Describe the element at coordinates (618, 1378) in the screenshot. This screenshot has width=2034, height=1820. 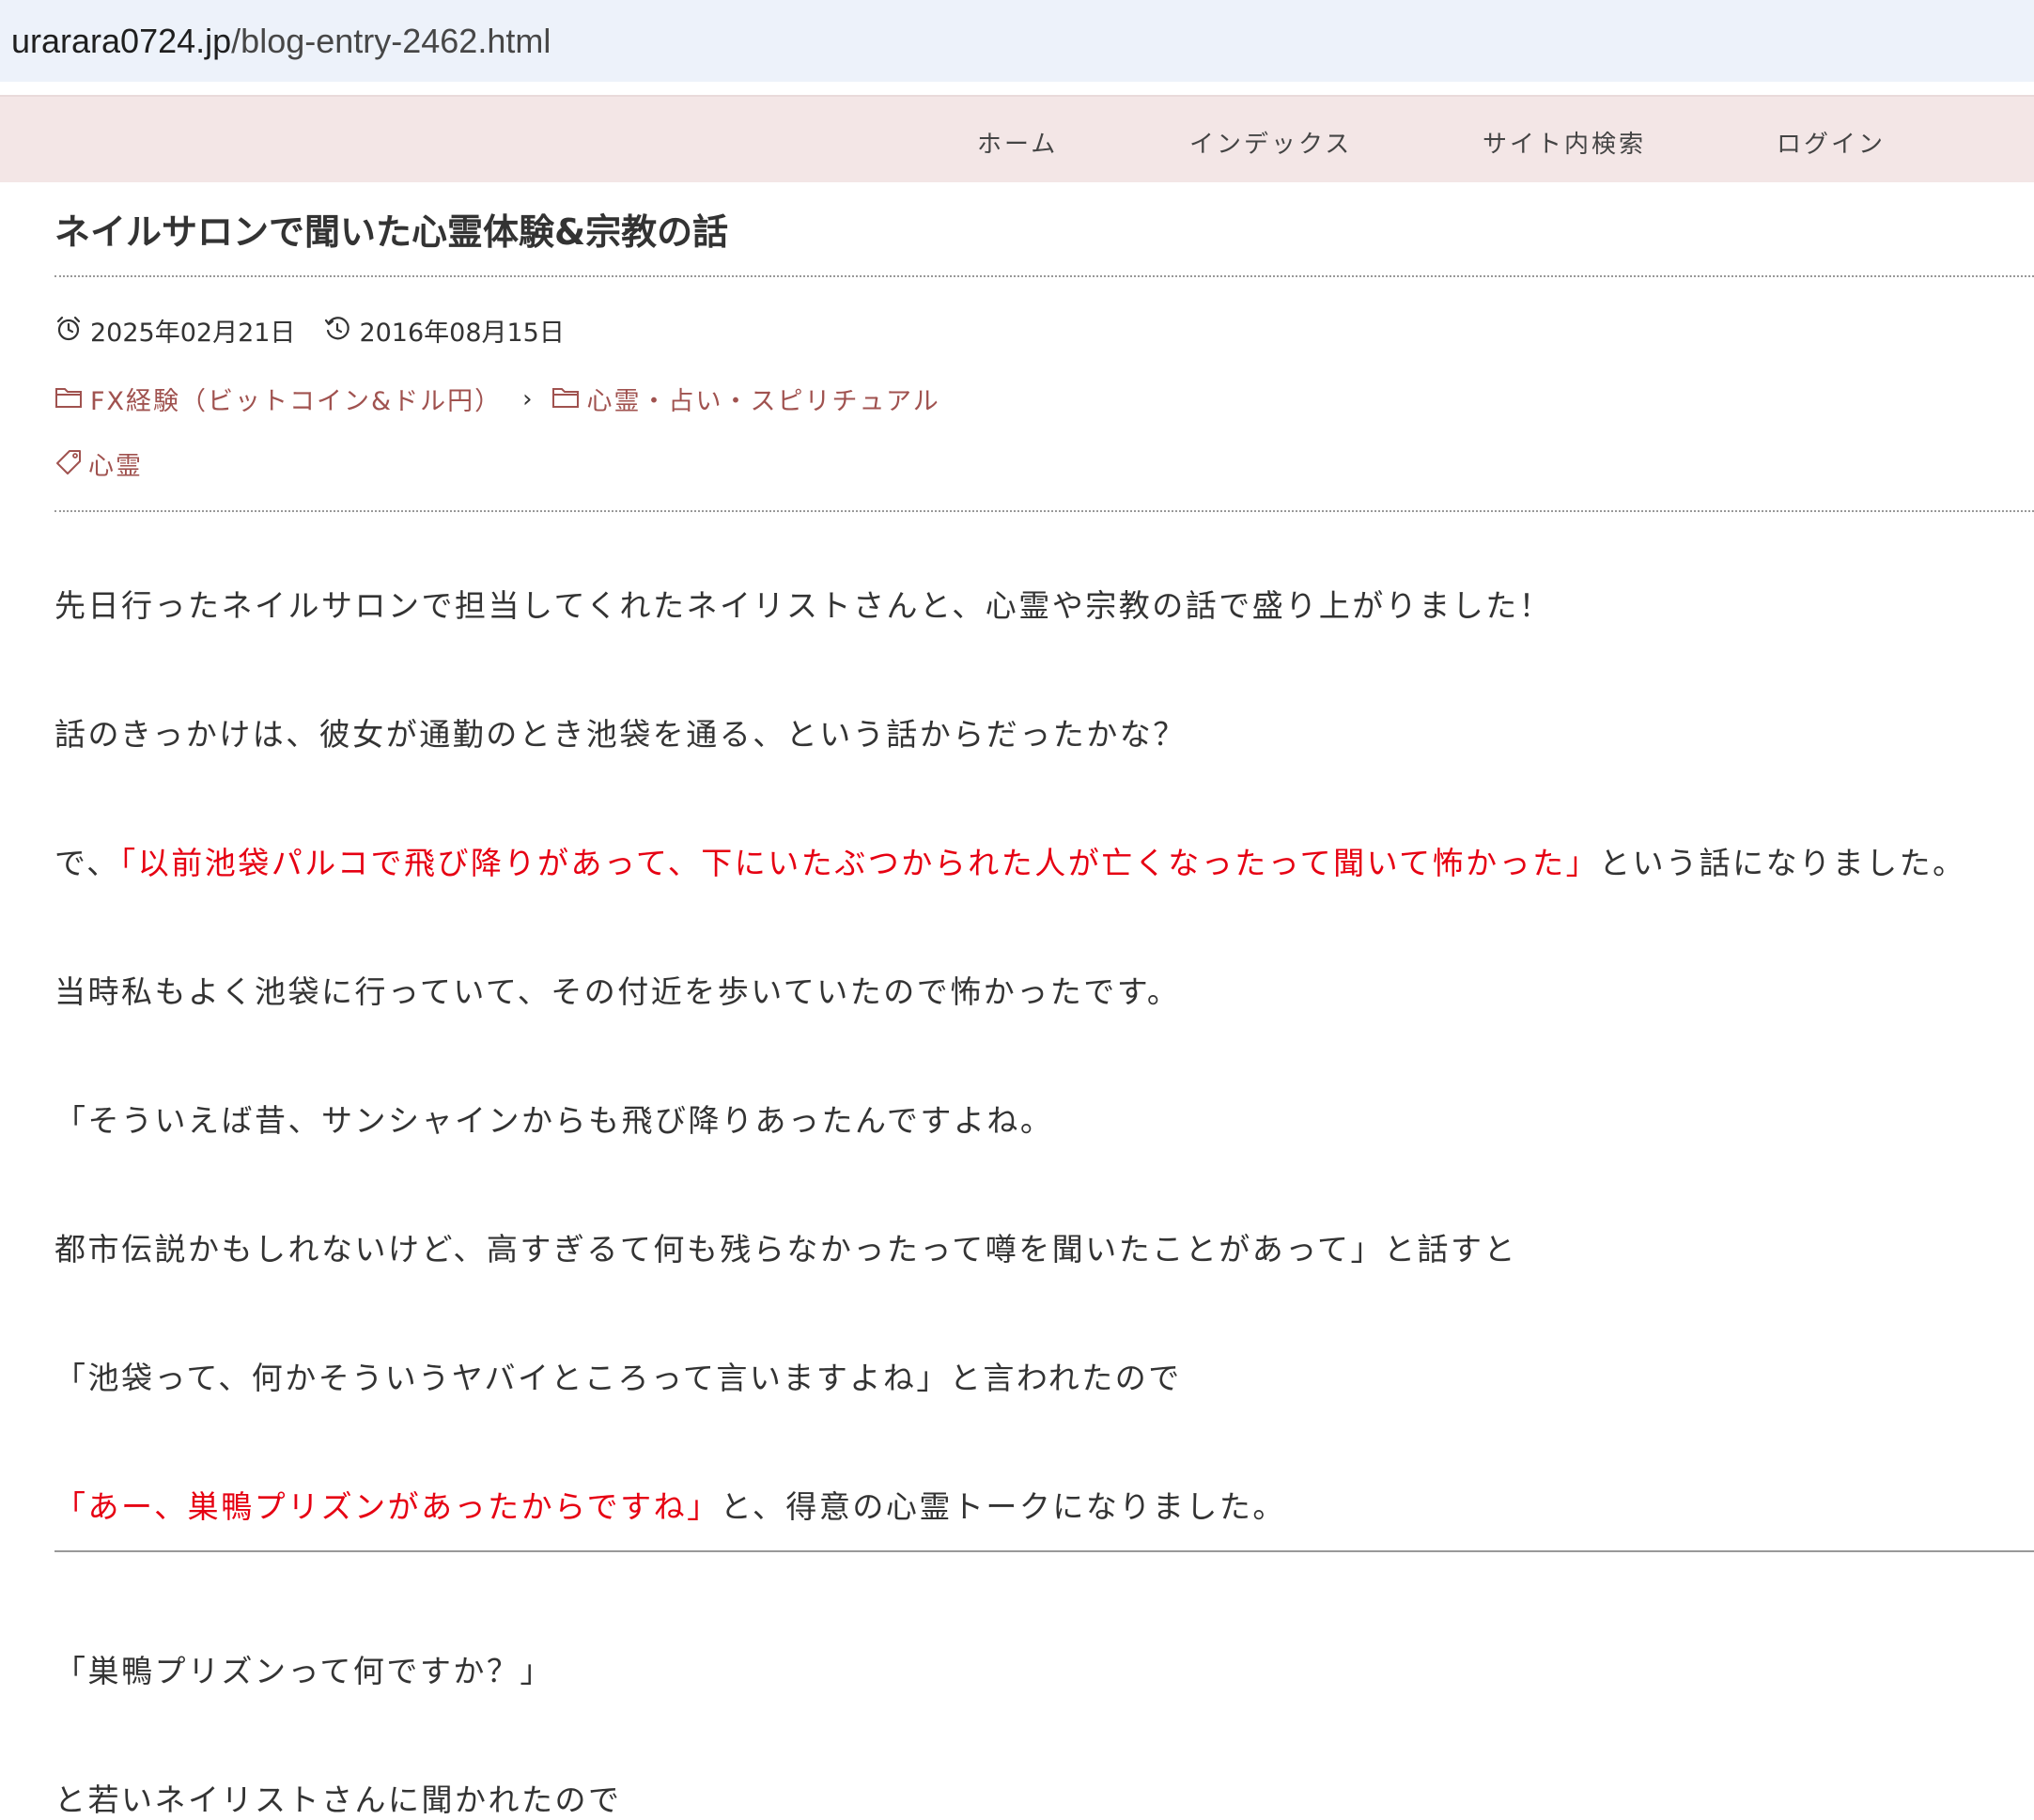
I see `body-paragraph: 「池袋って、何かそういうヤバイところって言いますよね」と言われたので` at that location.